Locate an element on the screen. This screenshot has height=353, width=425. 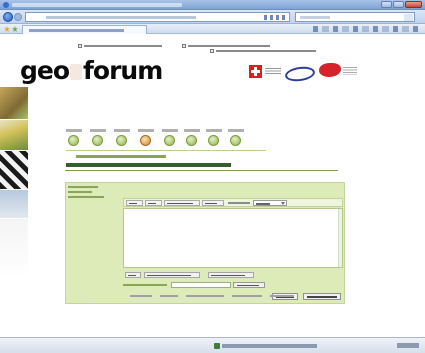
favorites-star-icon is located at coordinates (7, 29).